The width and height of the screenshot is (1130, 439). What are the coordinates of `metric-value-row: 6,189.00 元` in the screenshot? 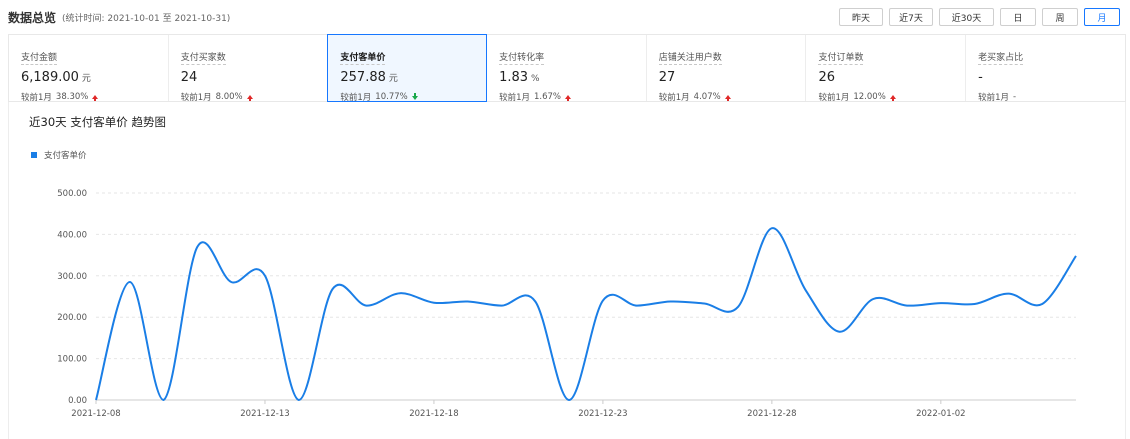 It's located at (88, 78).